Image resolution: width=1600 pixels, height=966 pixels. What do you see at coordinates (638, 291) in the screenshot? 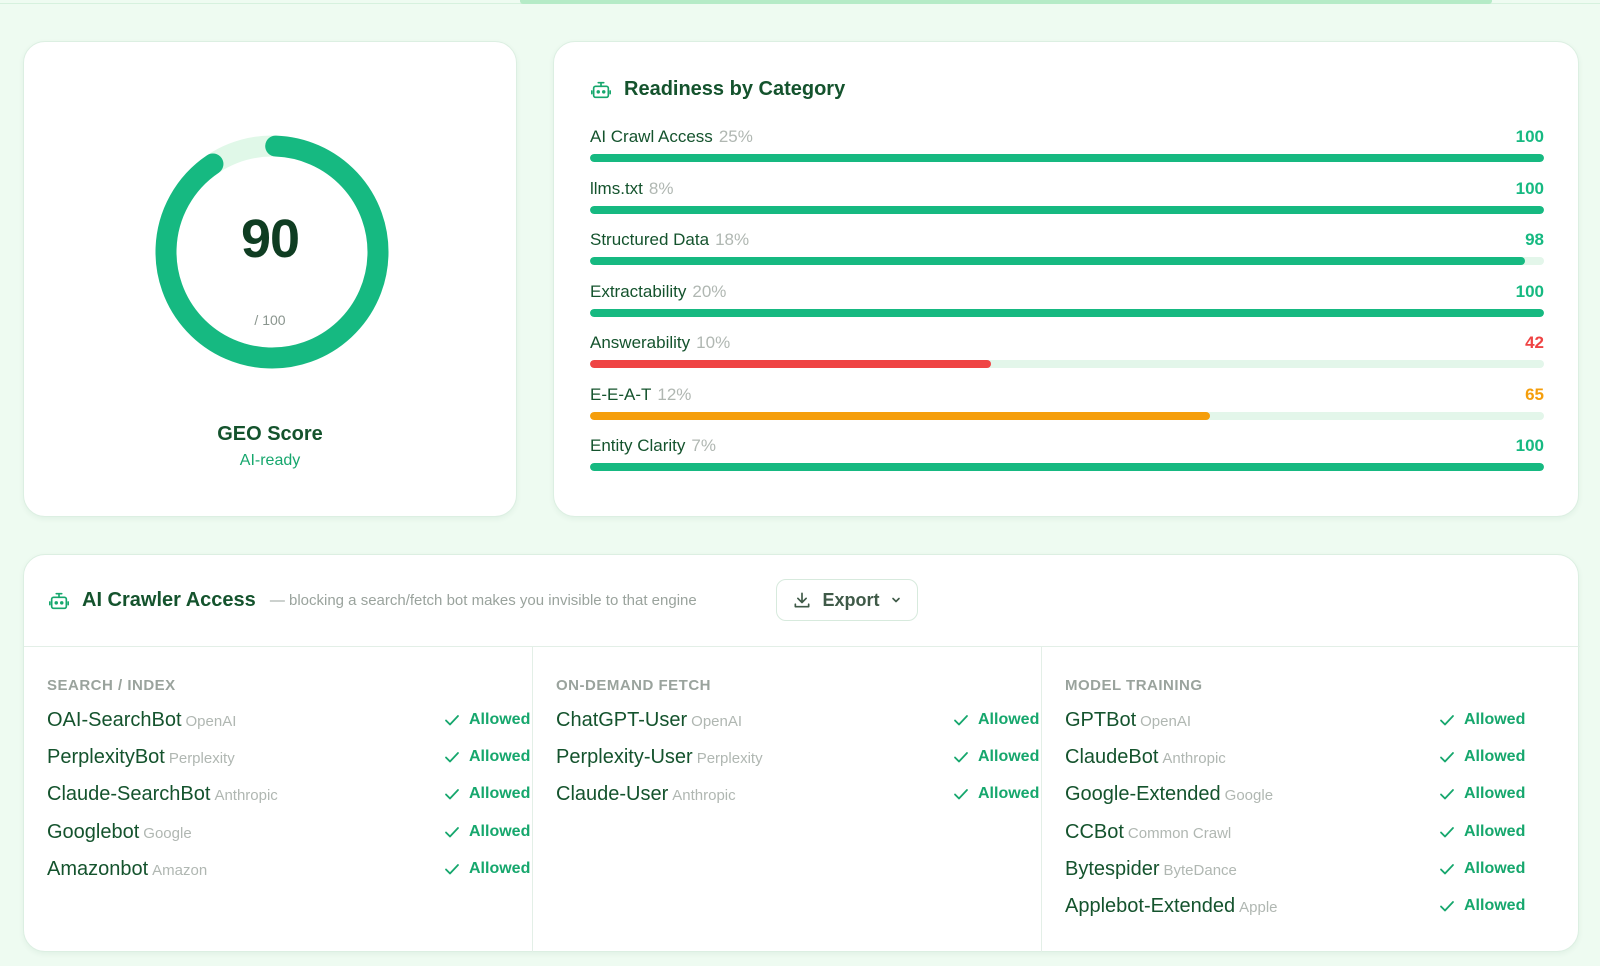
I see `category-name: Extractability` at bounding box center [638, 291].